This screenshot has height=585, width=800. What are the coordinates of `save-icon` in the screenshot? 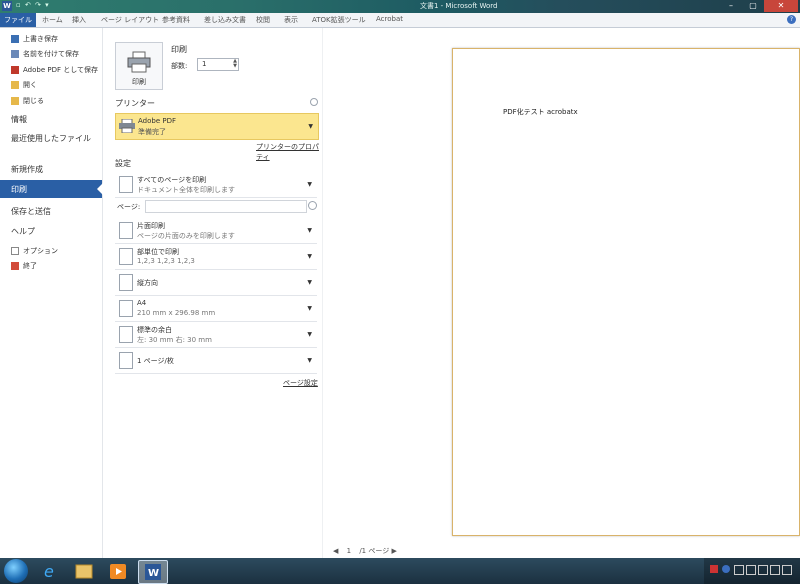 It's located at (15, 39).